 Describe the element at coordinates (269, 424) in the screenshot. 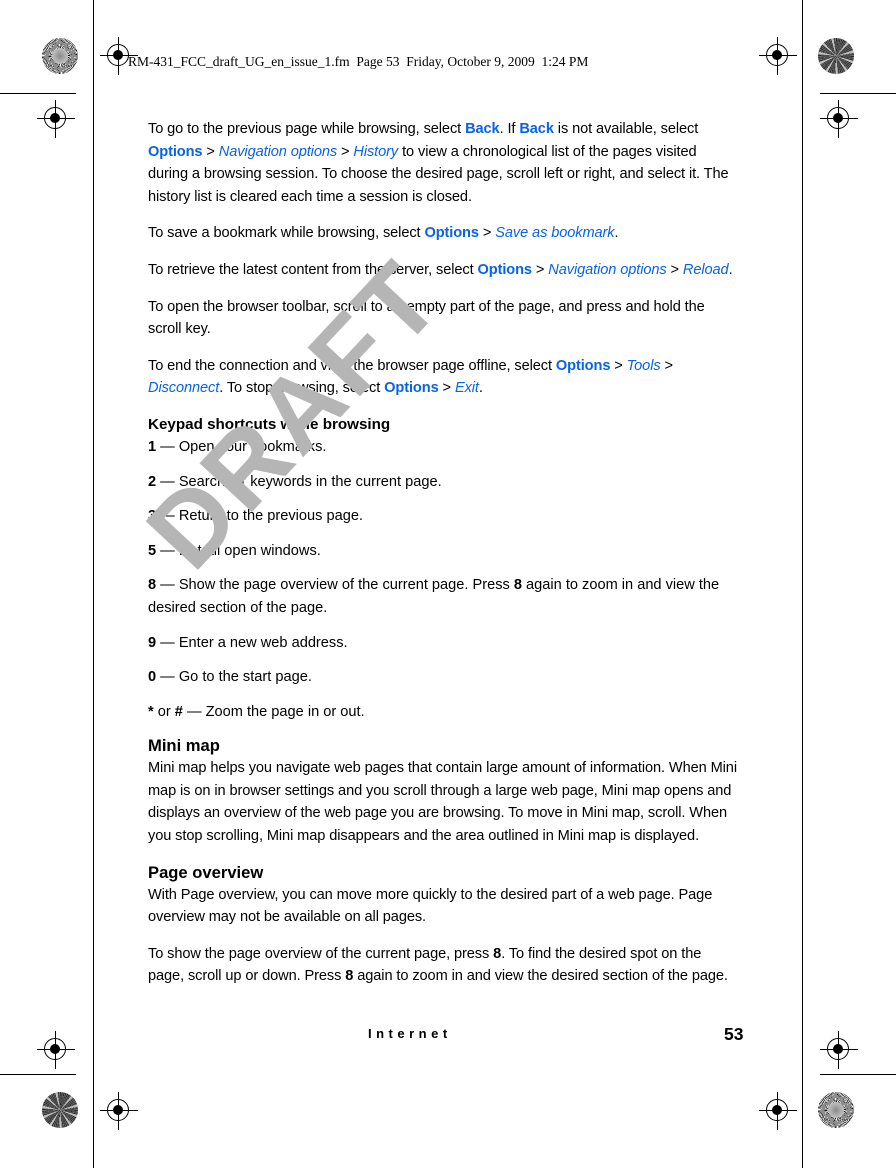

I see `keypad-shortcuts-heading: Keypad shortcuts while browsing` at that location.